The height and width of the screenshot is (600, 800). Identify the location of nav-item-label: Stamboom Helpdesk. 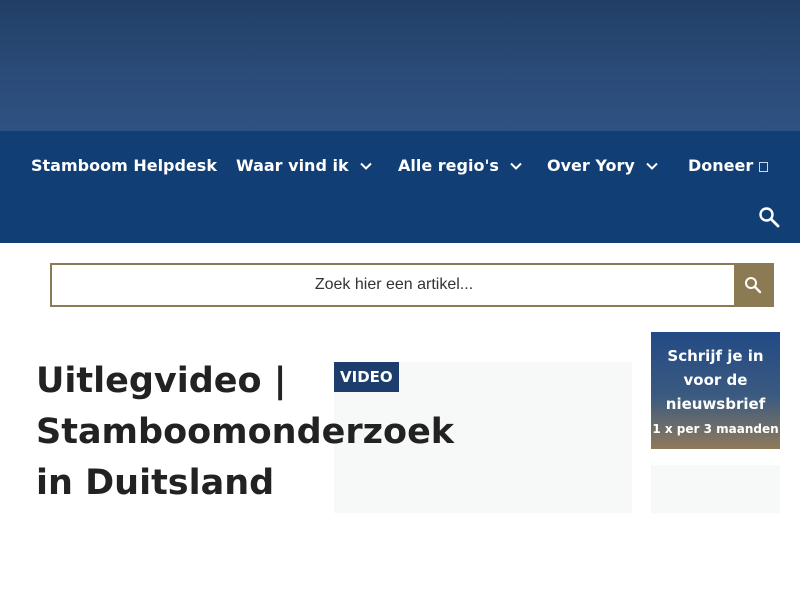
(124, 165).